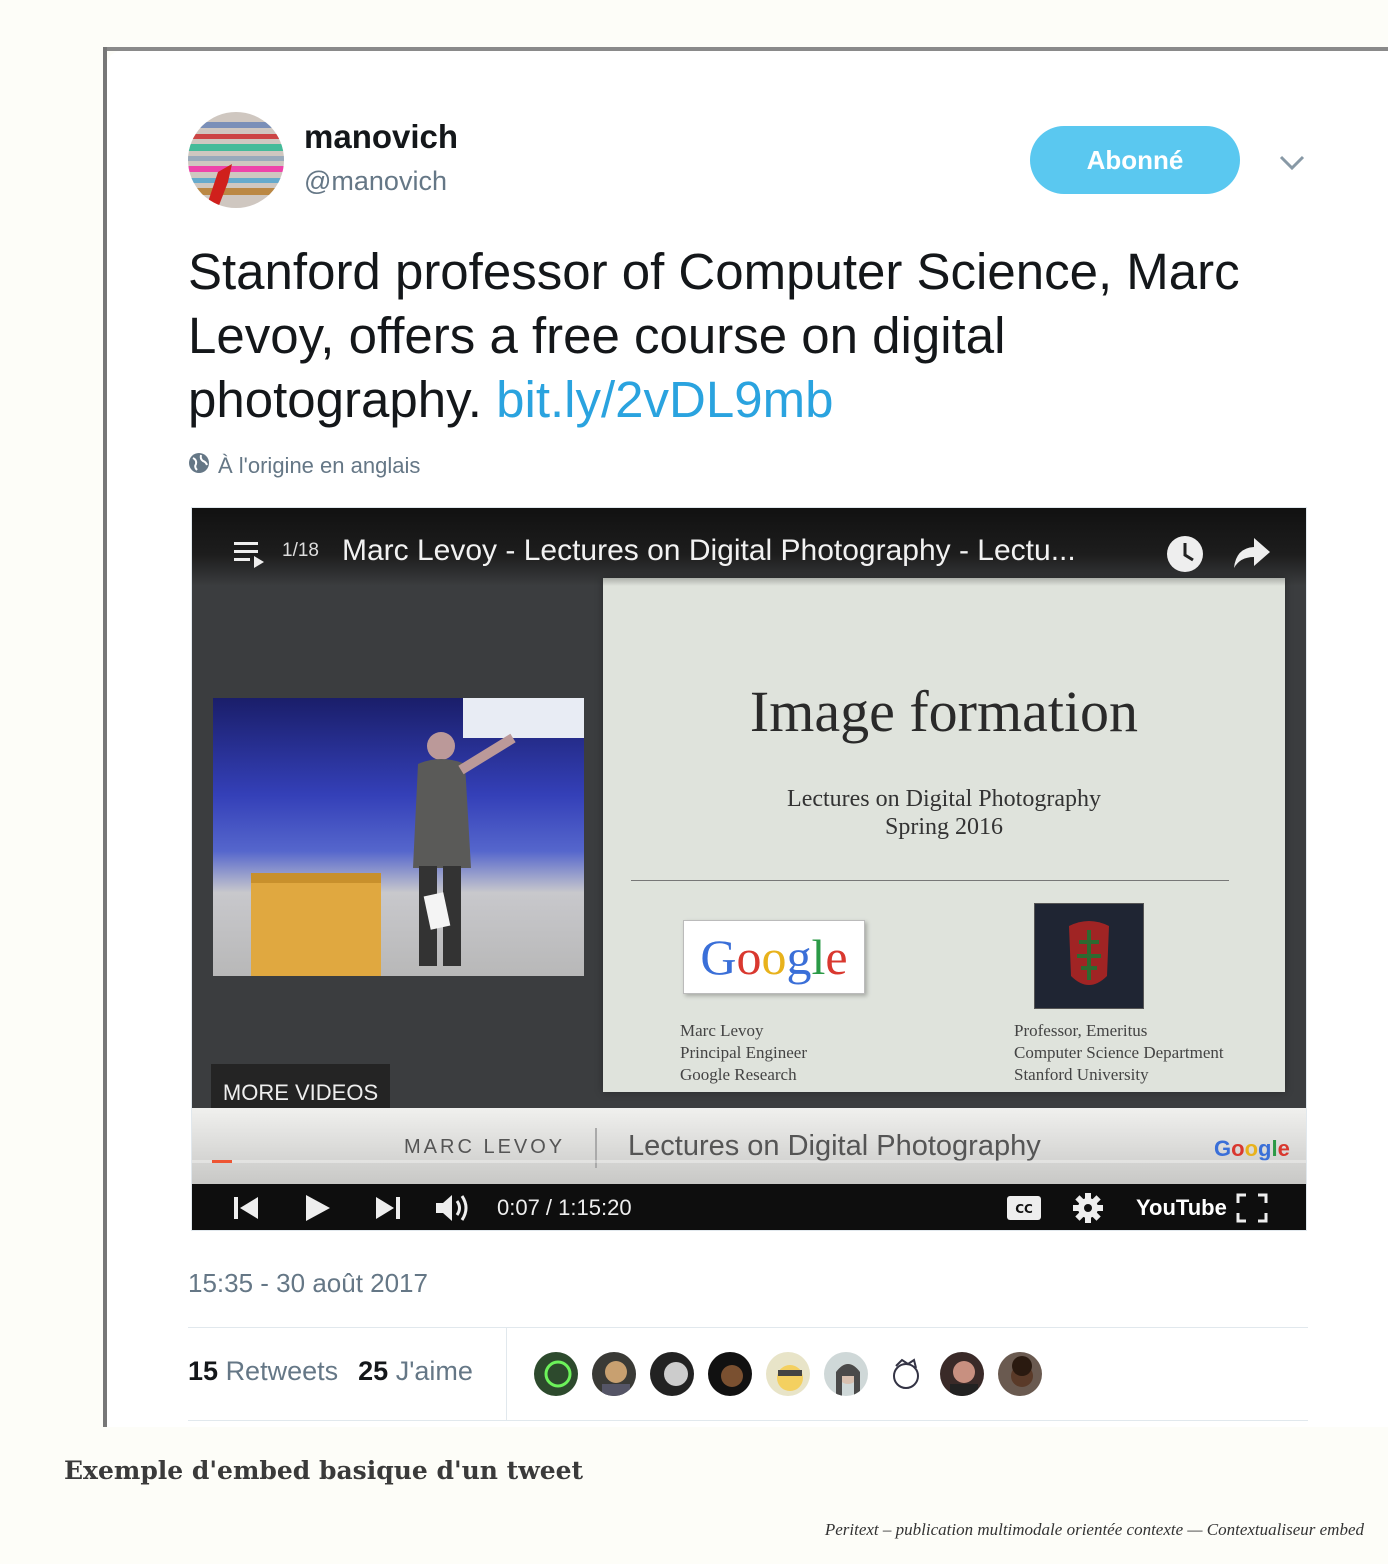 Image resolution: width=1388 pixels, height=1564 pixels. What do you see at coordinates (1252, 556) in the screenshot?
I see `share-icon` at bounding box center [1252, 556].